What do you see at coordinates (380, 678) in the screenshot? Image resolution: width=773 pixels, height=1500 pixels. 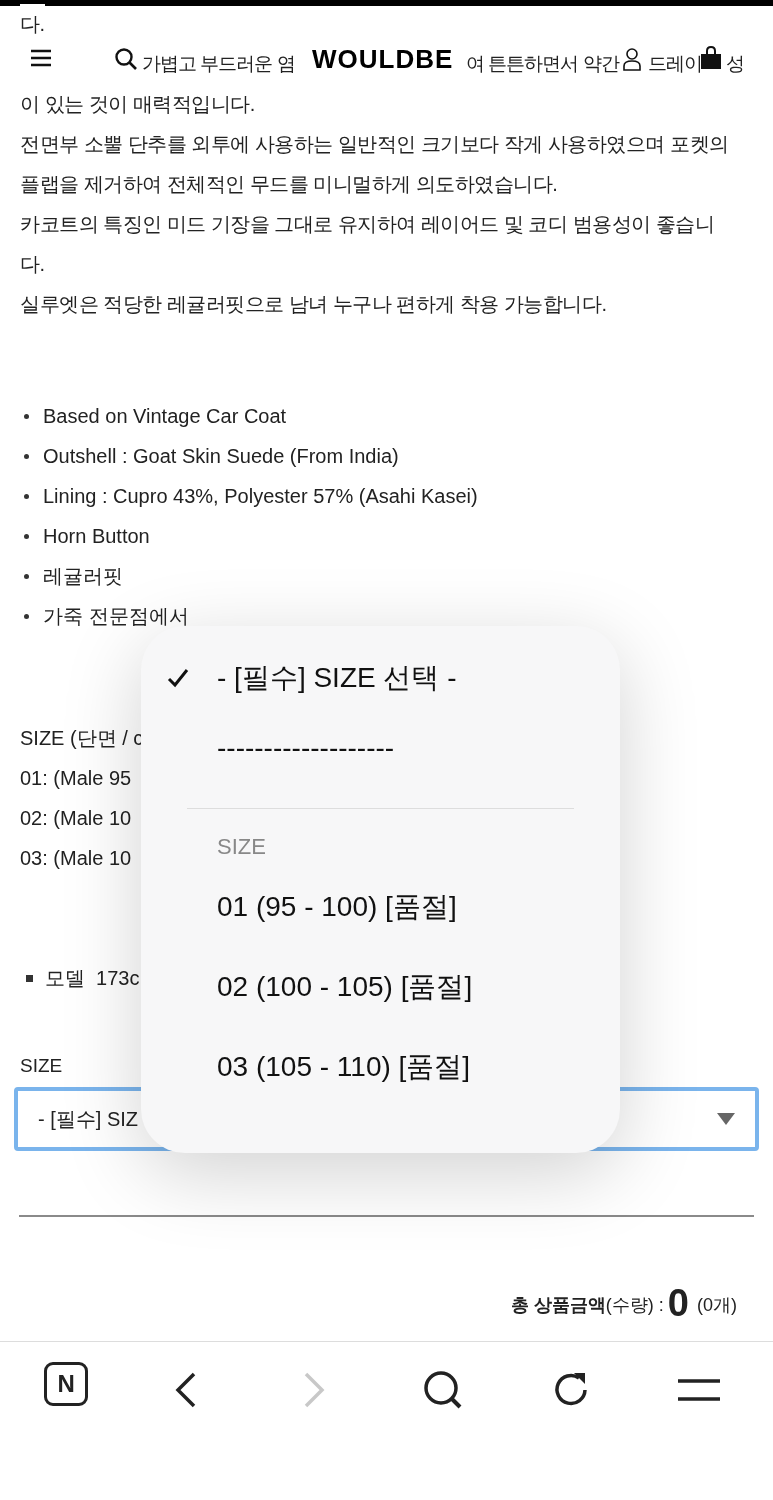 I see `dropdown-option: - [필수] SIZE 선택 -` at bounding box center [380, 678].